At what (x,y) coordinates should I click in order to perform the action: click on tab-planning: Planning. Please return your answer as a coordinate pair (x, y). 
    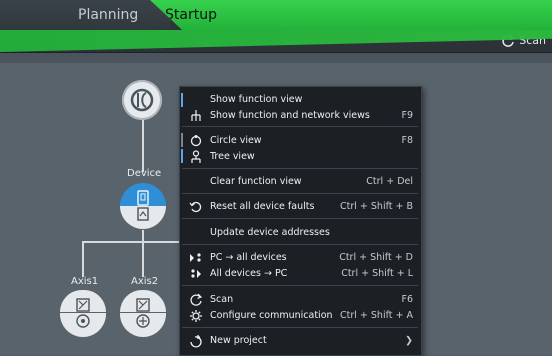
    Looking at the image, I should click on (85, 15).